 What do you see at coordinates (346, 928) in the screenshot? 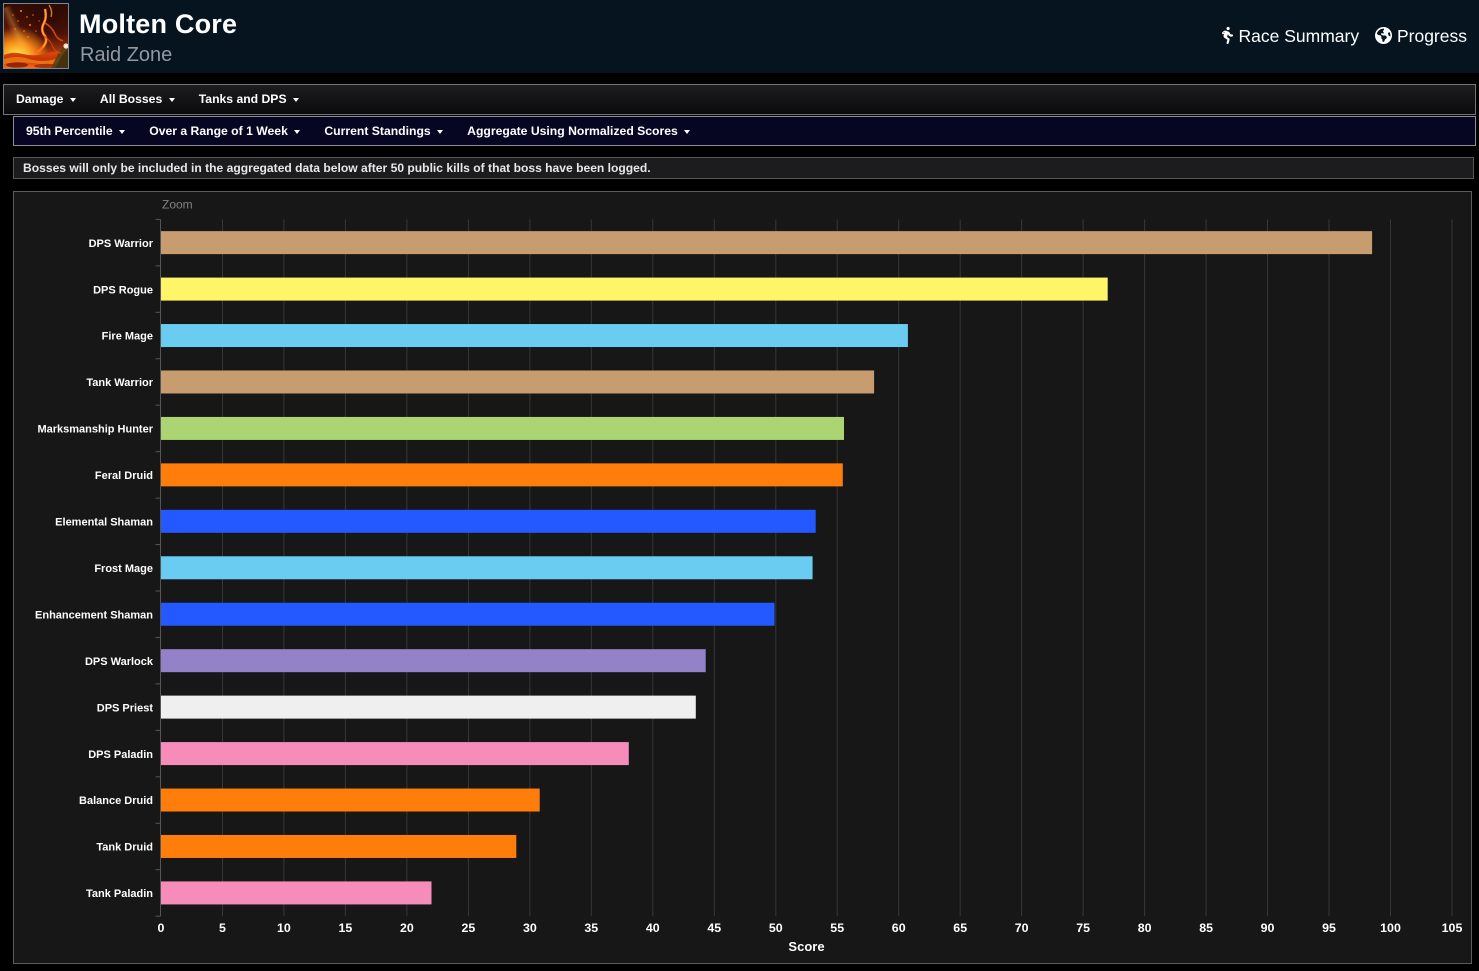
I see `svg-text: 15` at bounding box center [346, 928].